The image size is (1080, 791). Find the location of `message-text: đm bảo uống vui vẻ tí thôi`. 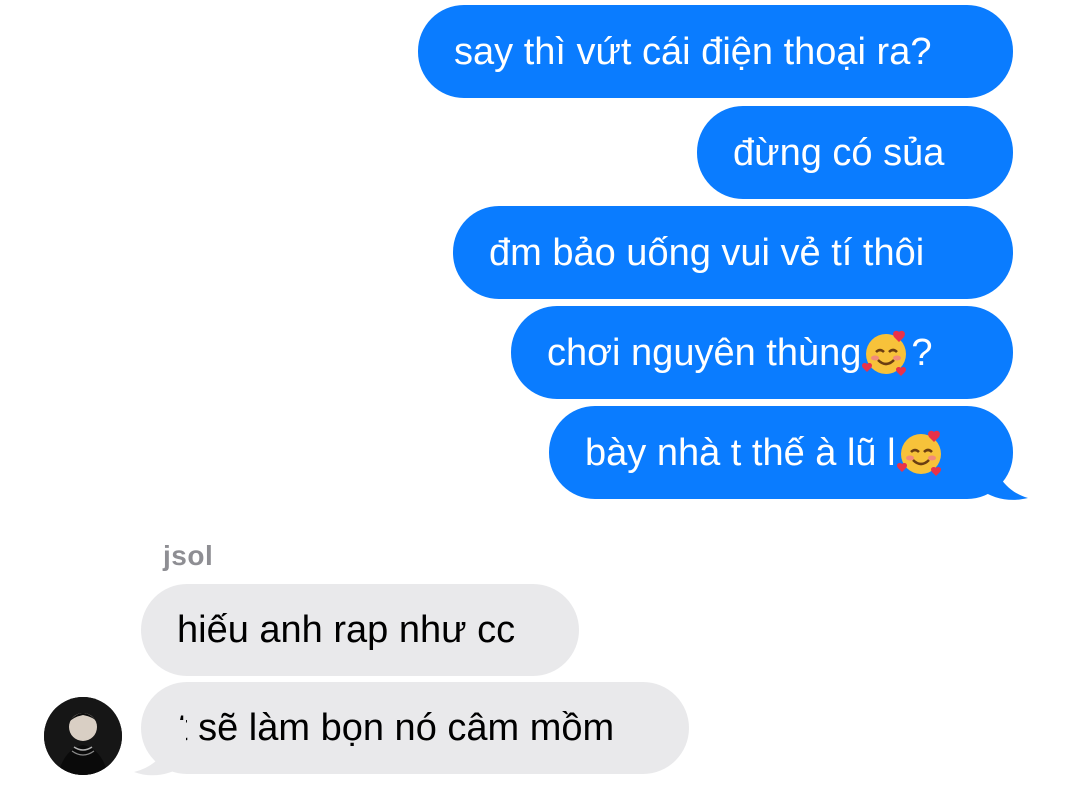

message-text: đm bảo uống vui vẻ tí thôi is located at coordinates (707, 252).